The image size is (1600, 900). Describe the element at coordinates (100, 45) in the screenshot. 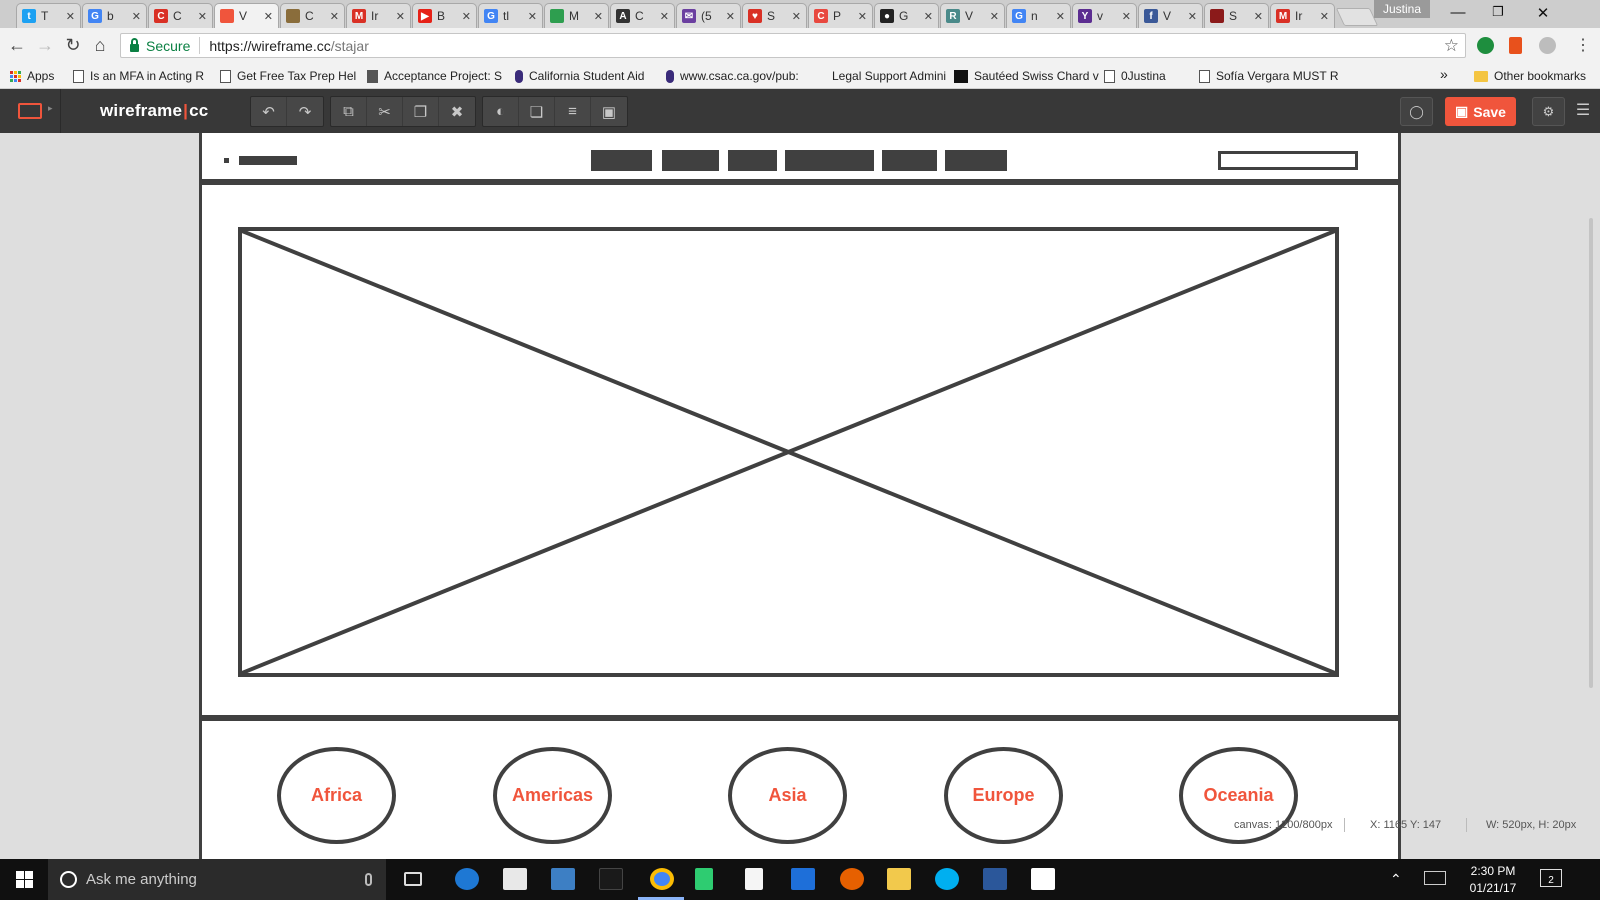

I see `home-icon: ⌂` at that location.